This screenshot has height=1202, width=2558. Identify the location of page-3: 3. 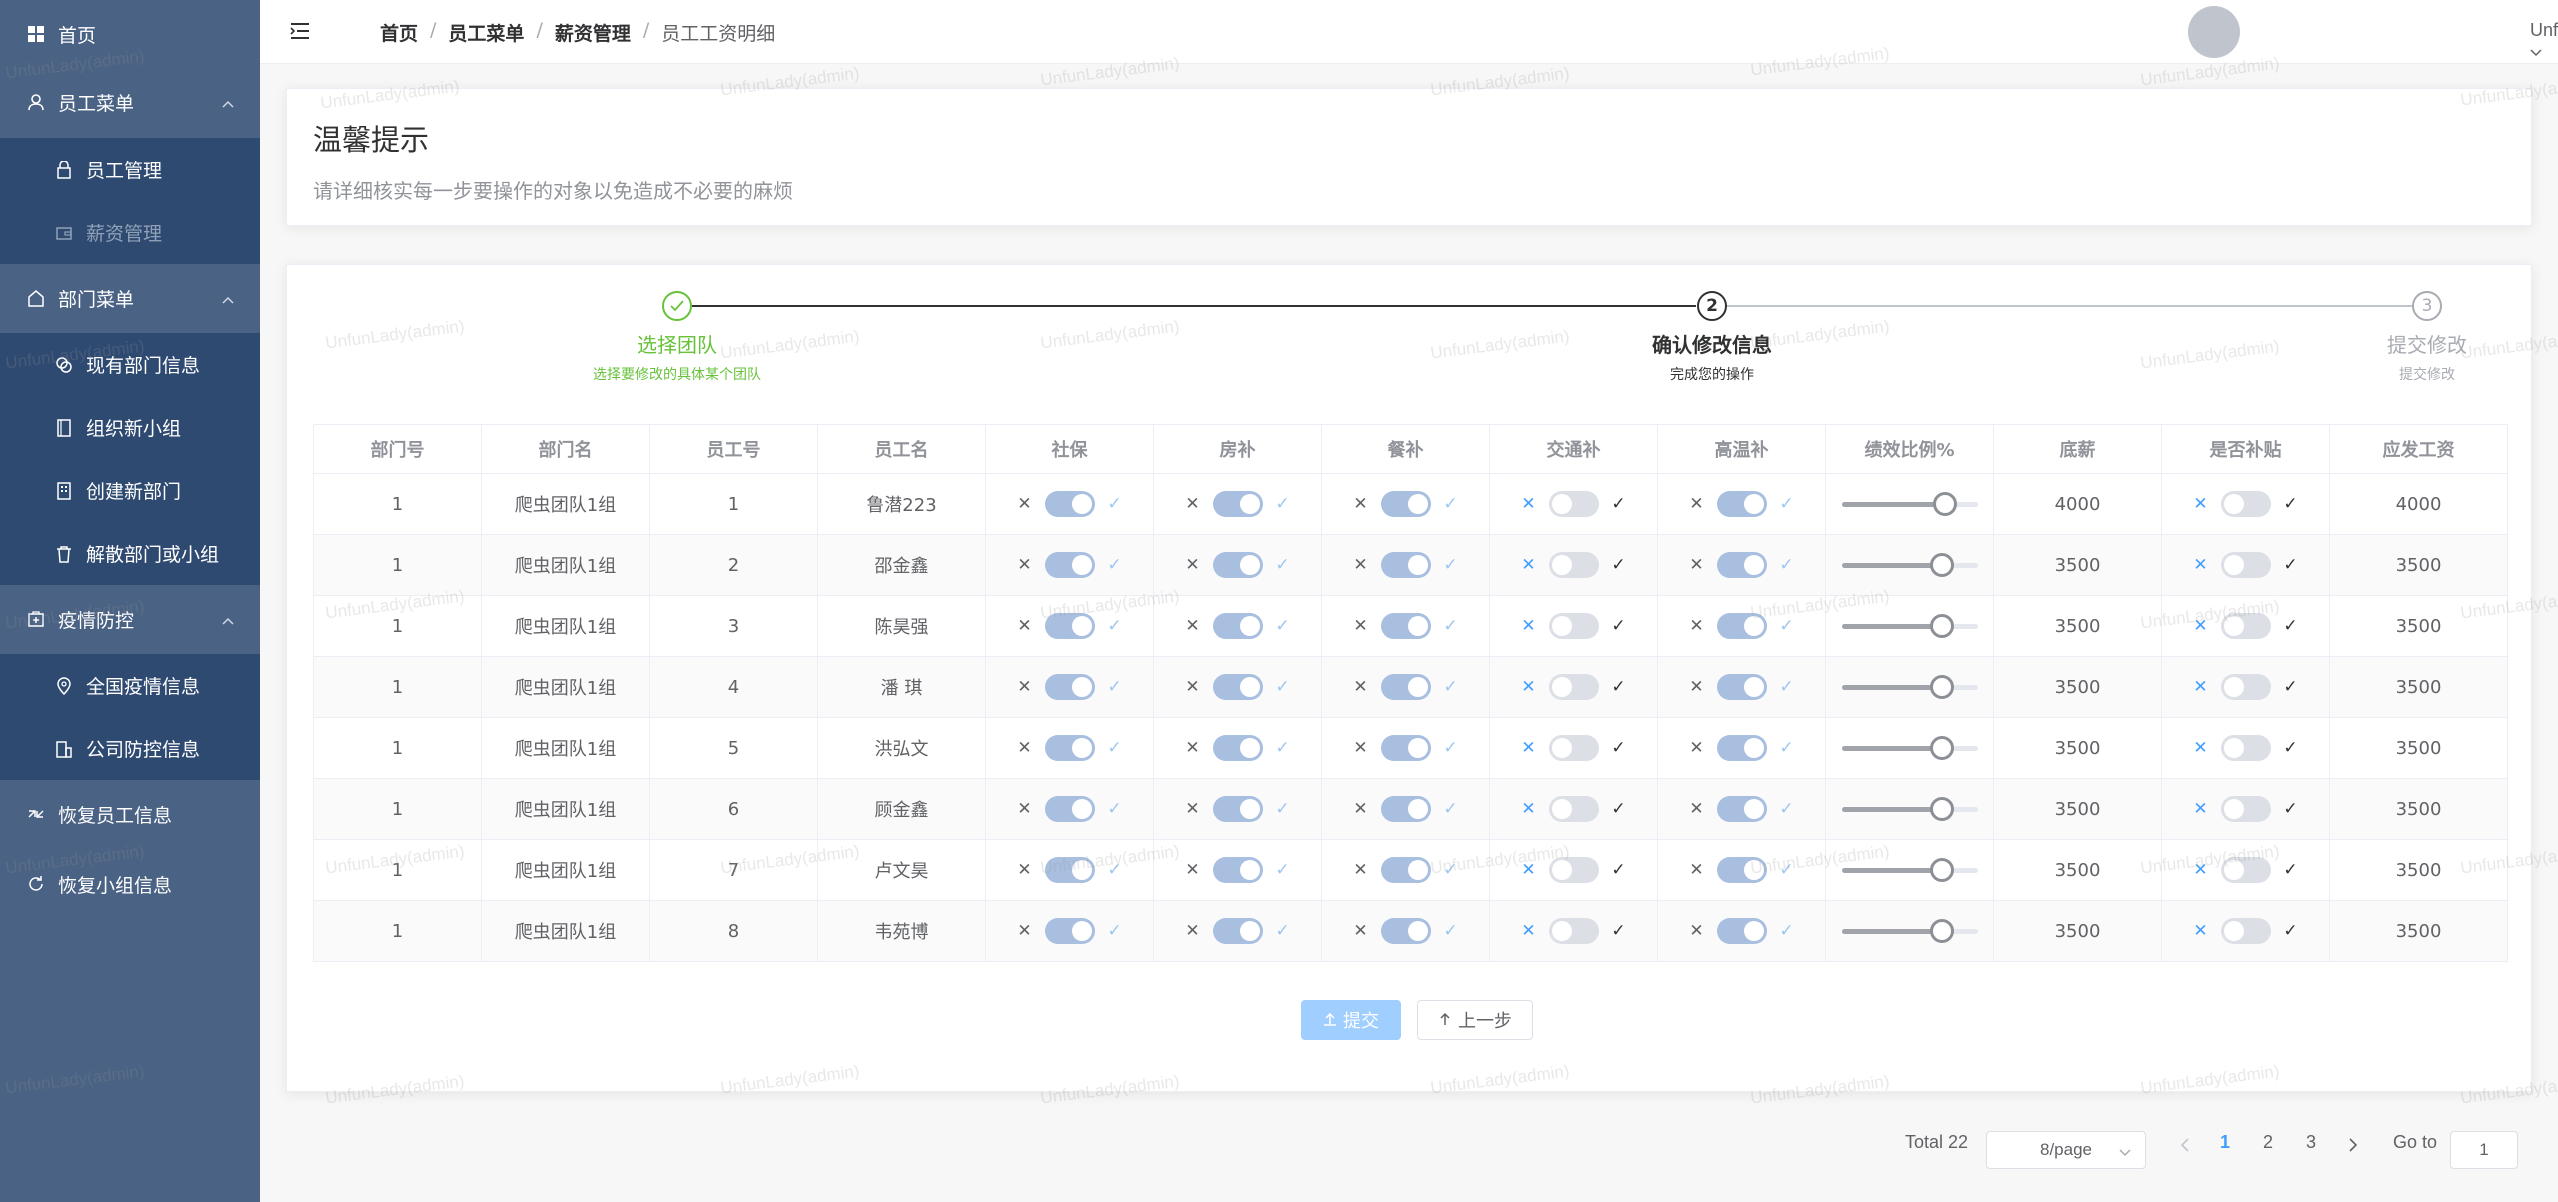
(2311, 1142).